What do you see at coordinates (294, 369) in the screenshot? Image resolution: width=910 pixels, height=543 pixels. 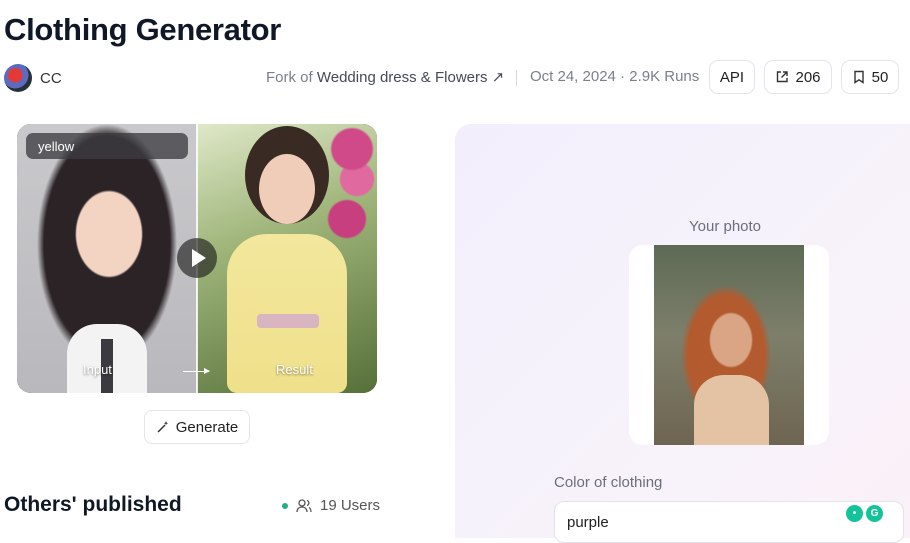 I see `result-caption: Result` at bounding box center [294, 369].